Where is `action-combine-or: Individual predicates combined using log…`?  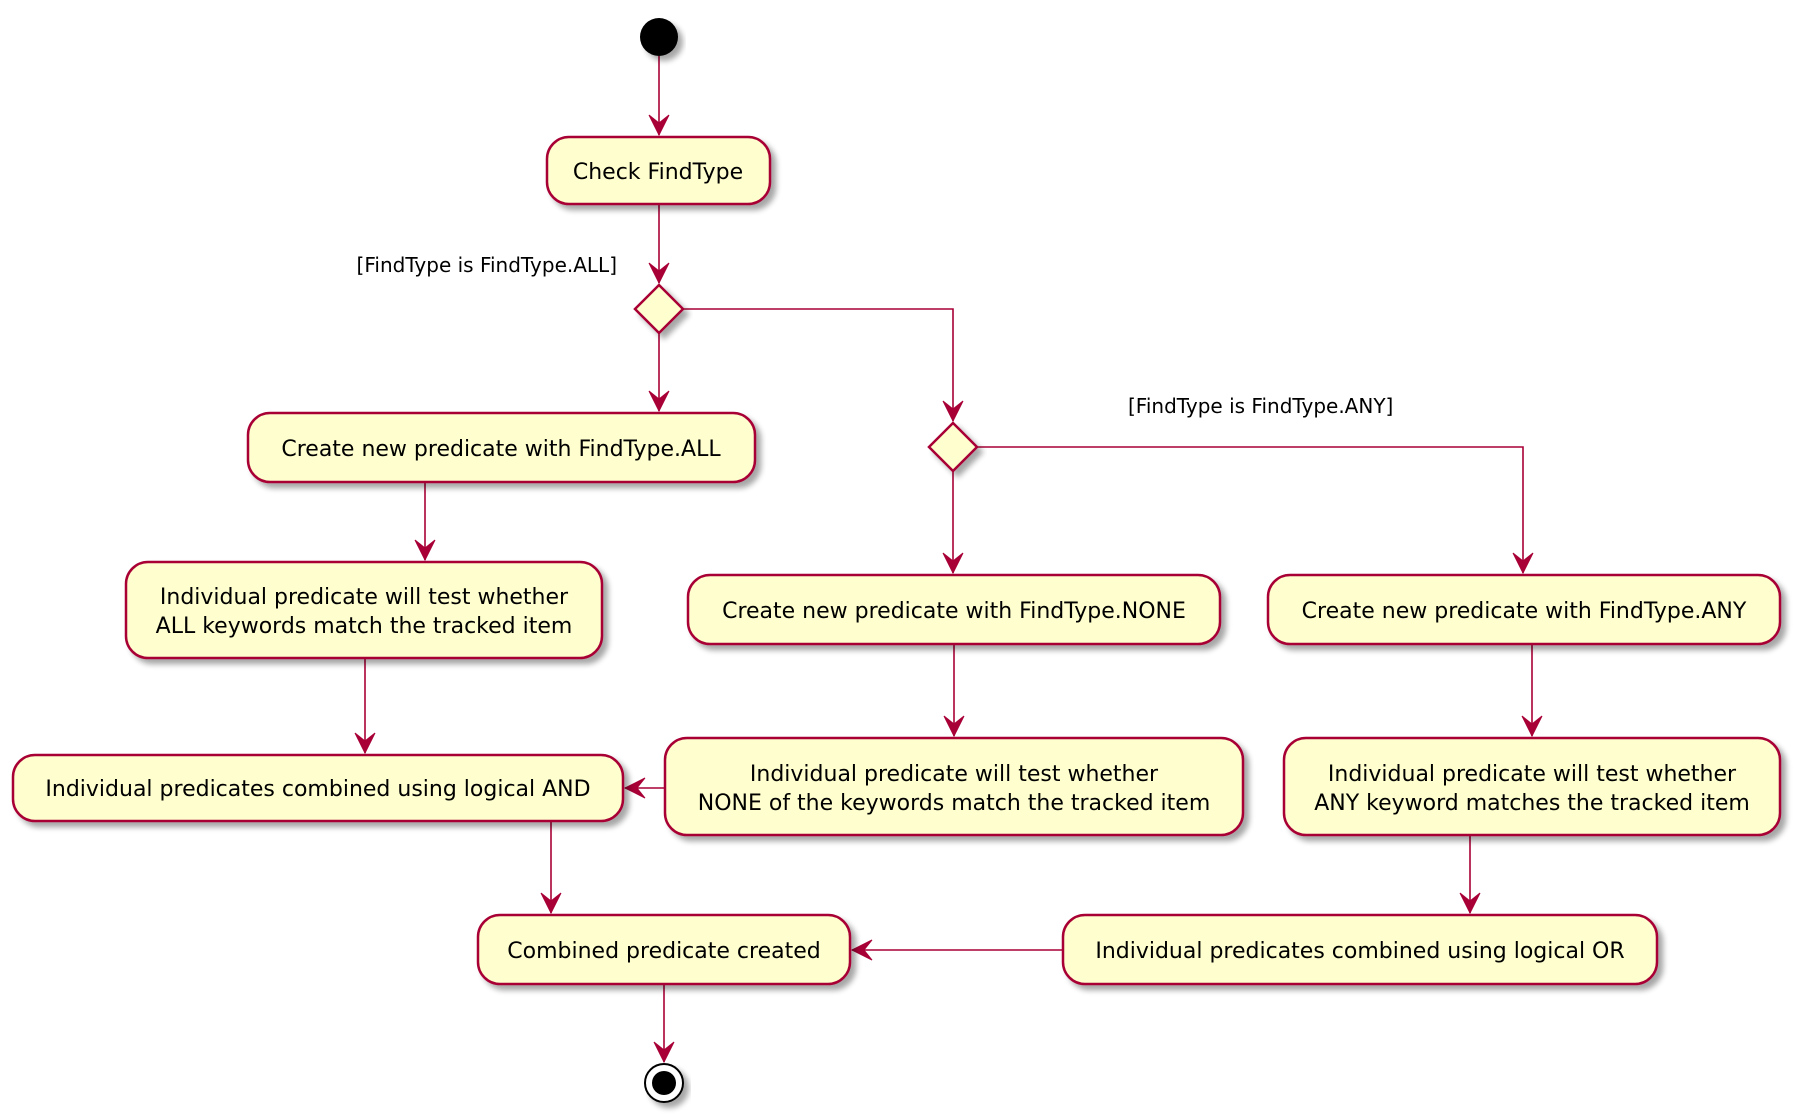 action-combine-or: Individual predicates combined using log… is located at coordinates (1360, 949).